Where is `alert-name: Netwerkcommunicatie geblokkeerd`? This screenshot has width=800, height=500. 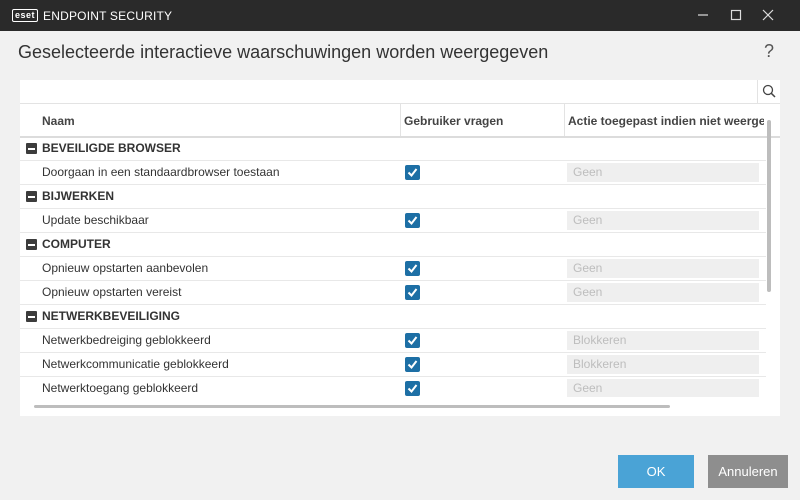 alert-name: Netwerkcommunicatie geblokkeerd is located at coordinates (135, 364).